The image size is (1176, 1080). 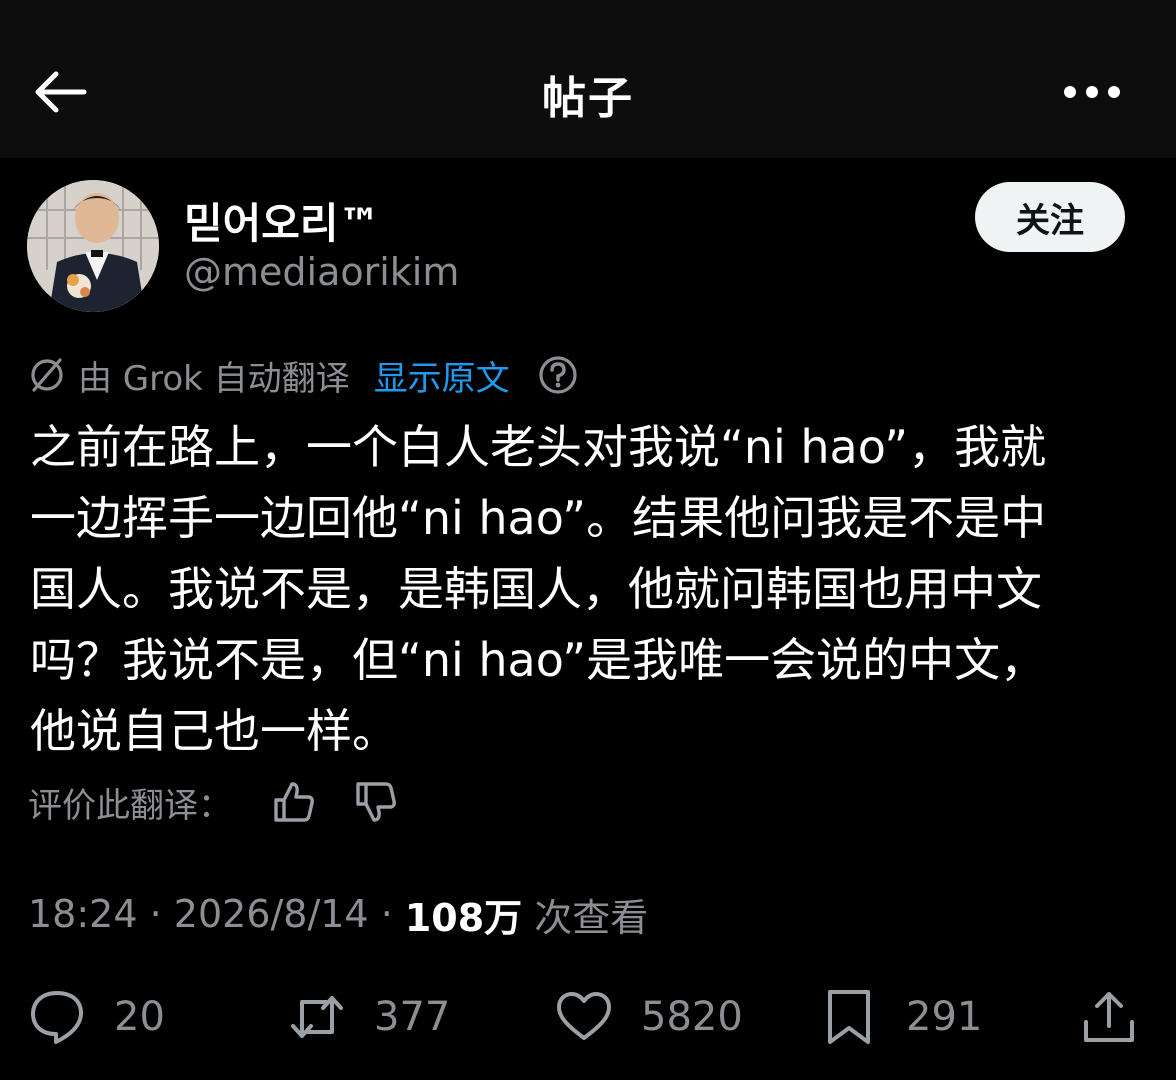 I want to click on show-original-link: 显示原文, so click(x=442, y=375).